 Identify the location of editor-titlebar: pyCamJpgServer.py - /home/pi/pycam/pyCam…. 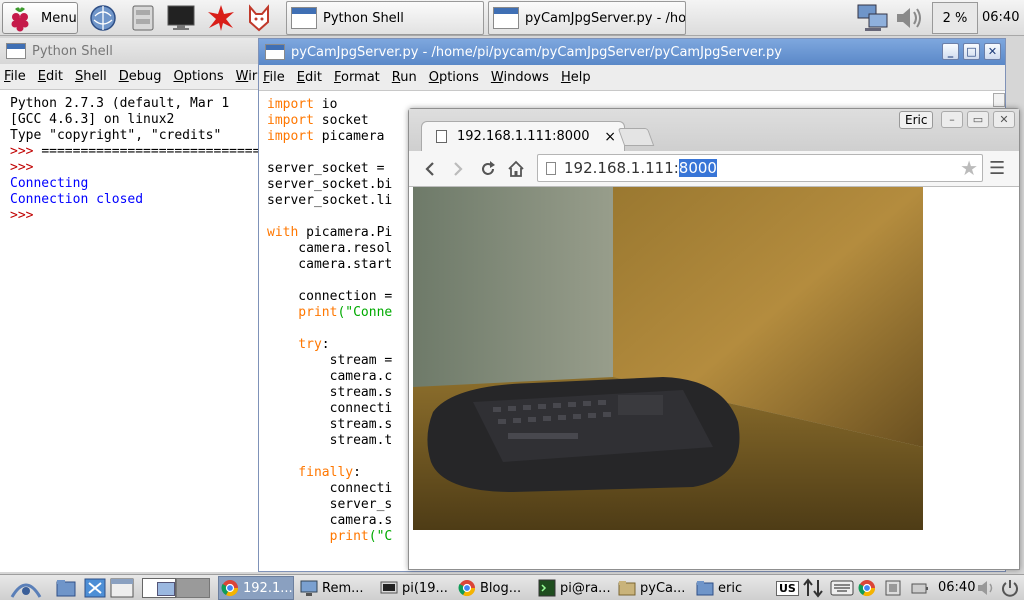
(632, 52).